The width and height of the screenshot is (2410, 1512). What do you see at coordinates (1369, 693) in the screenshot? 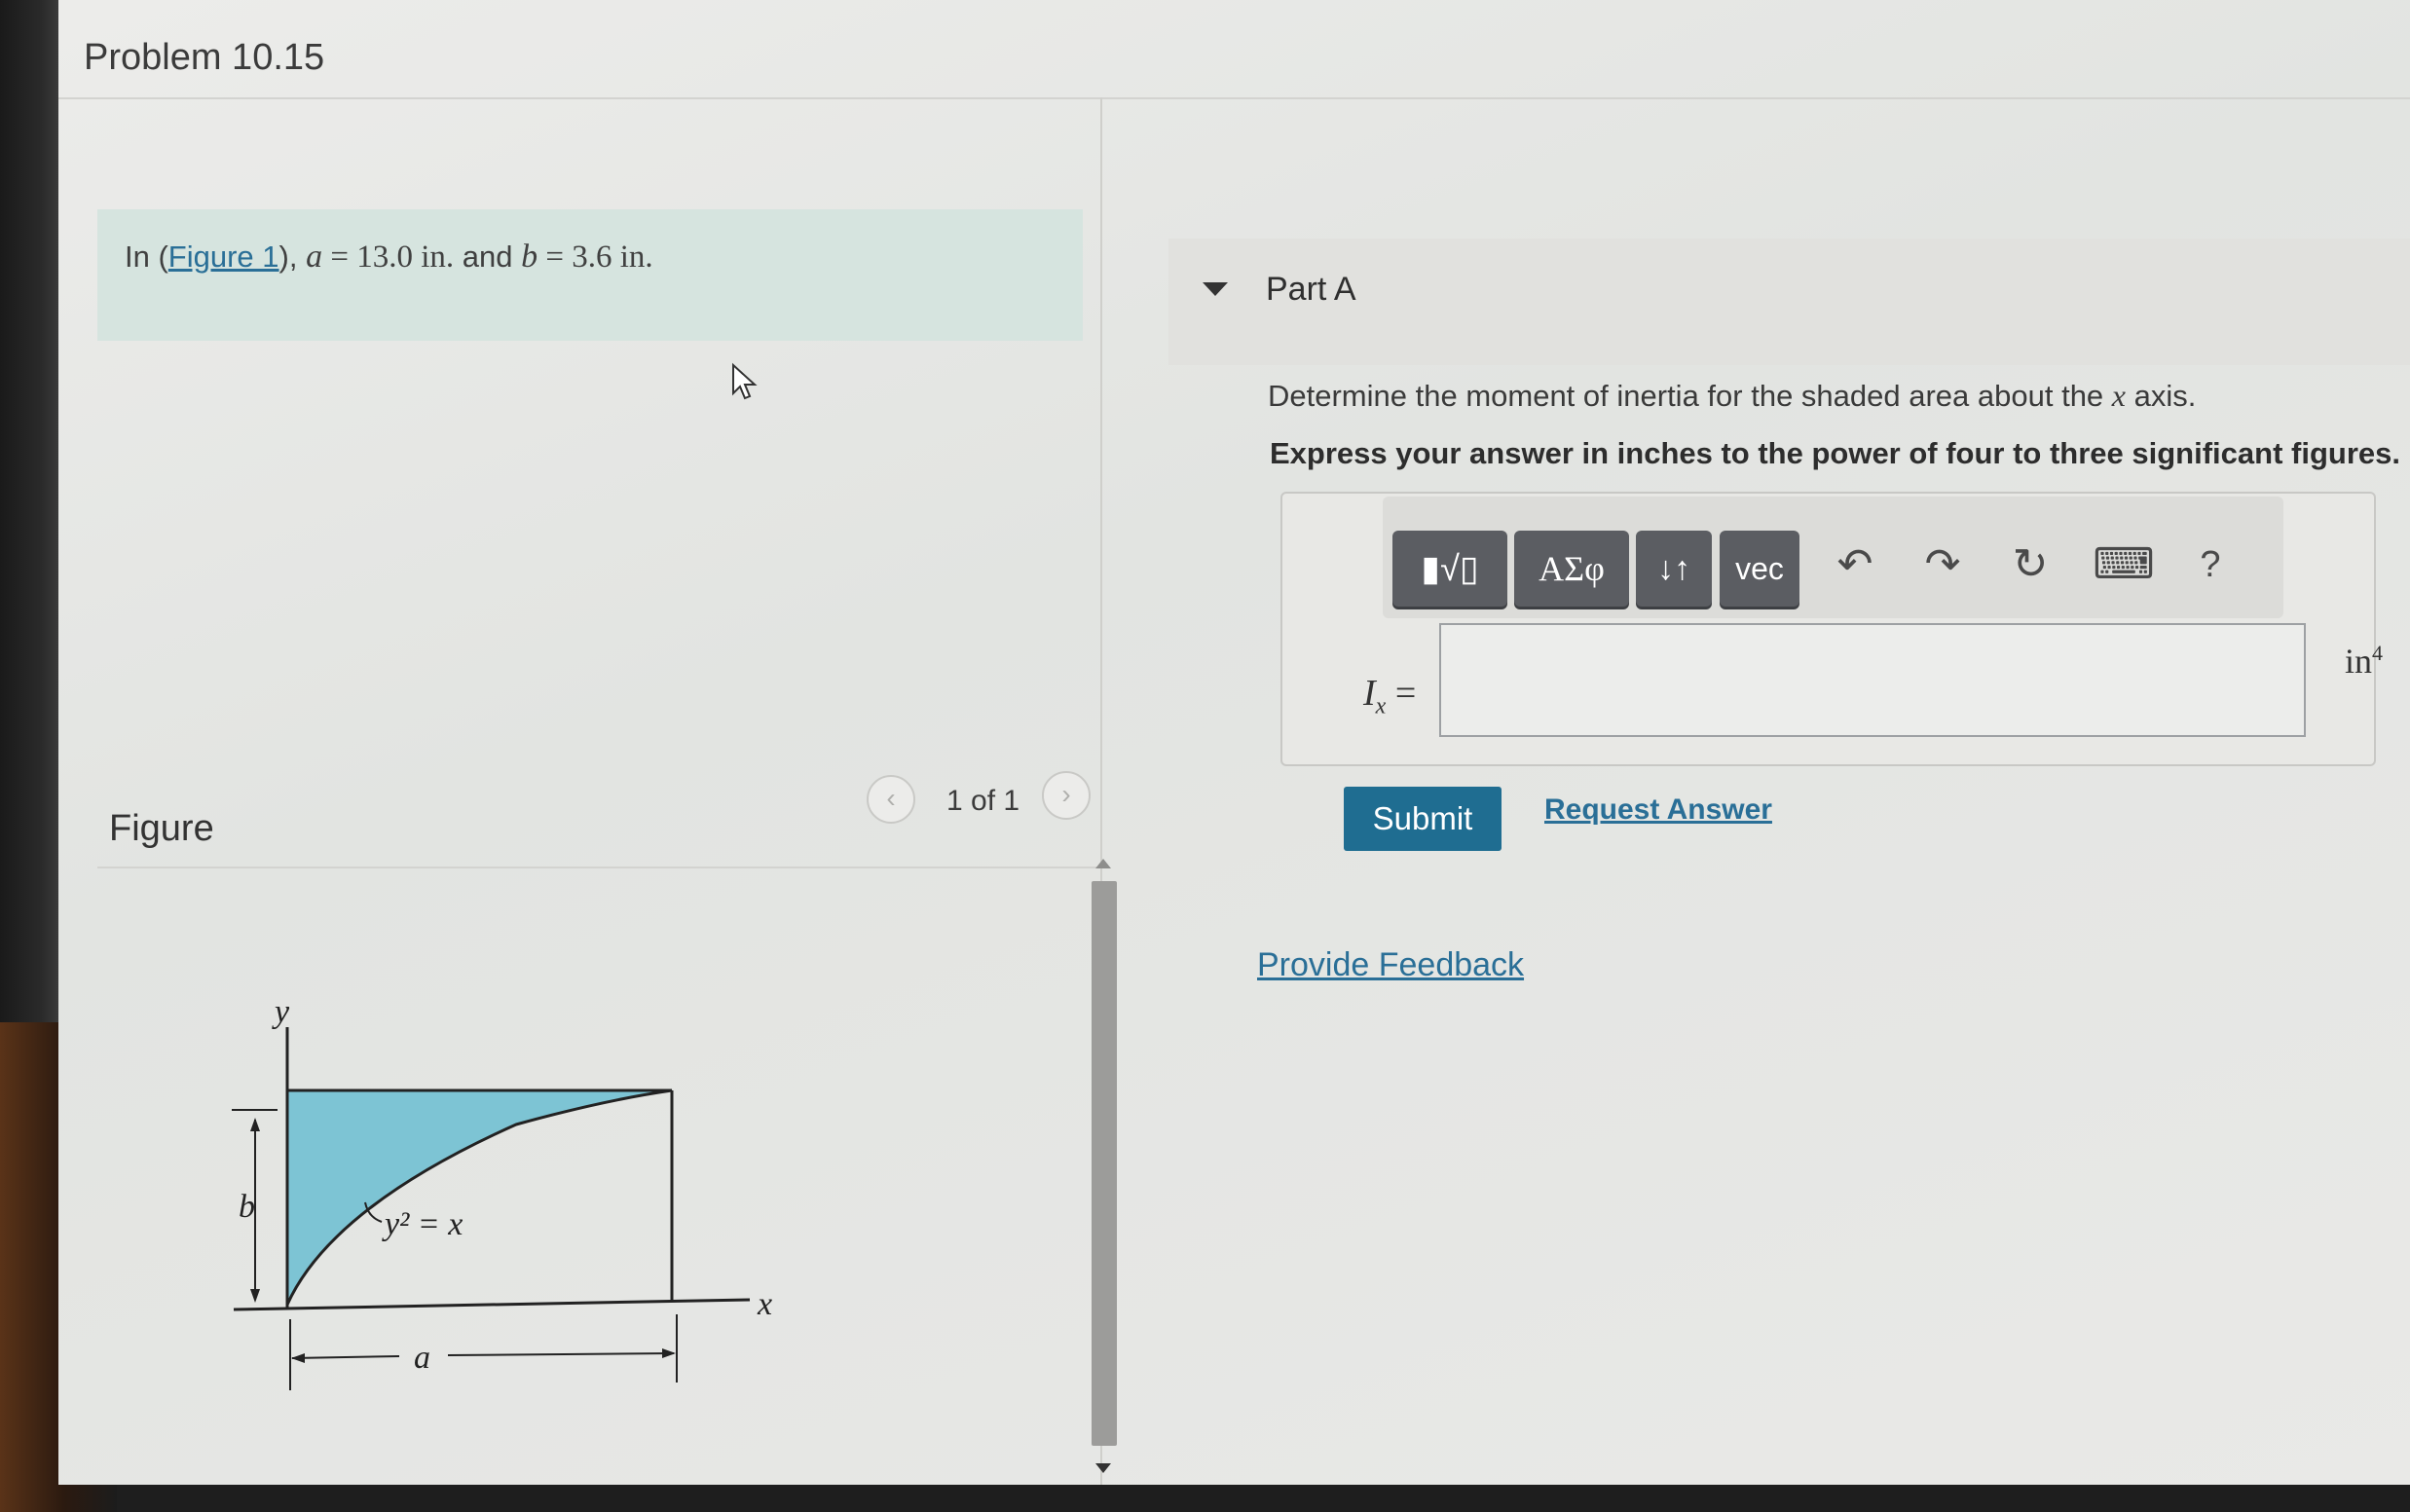
I see `variable-i: I` at bounding box center [1369, 693].